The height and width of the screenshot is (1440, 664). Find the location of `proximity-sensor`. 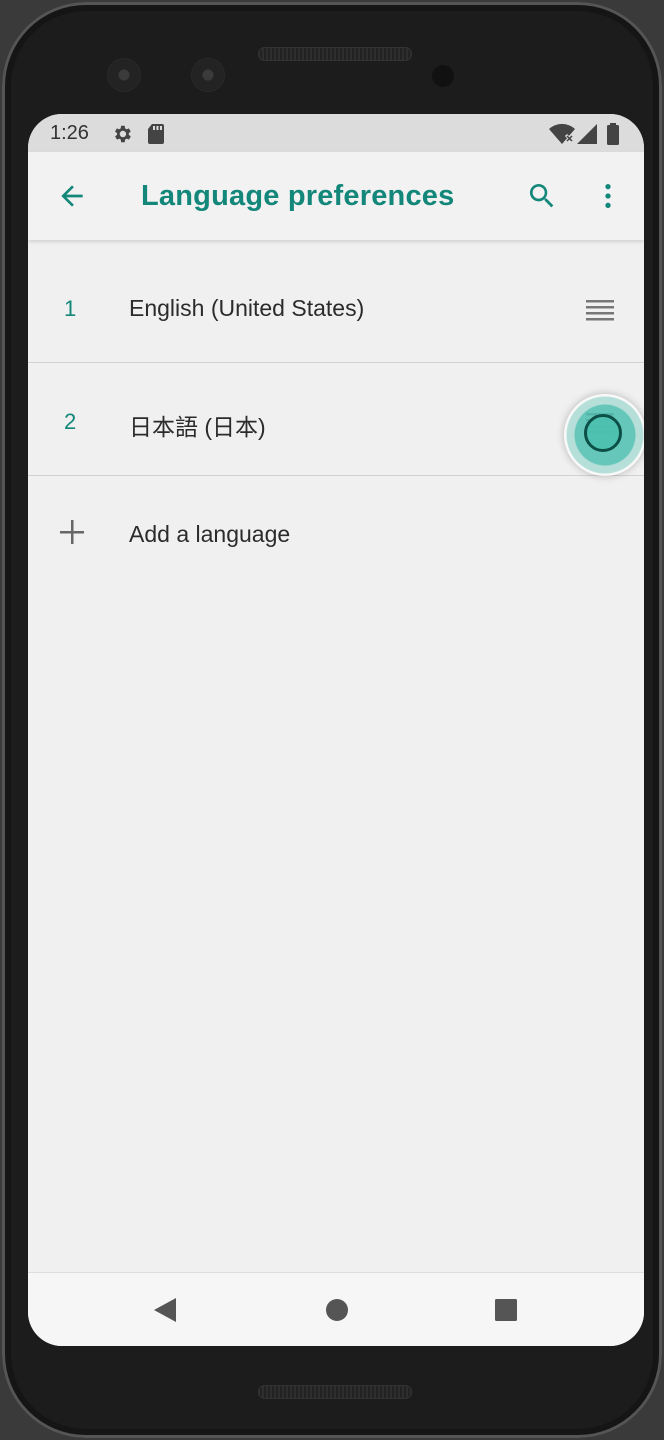

proximity-sensor is located at coordinates (443, 76).